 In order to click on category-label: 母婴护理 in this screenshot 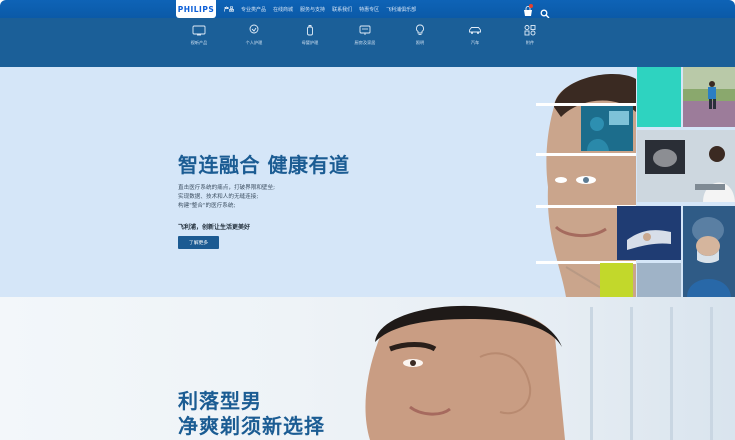, I will do `click(310, 42)`.